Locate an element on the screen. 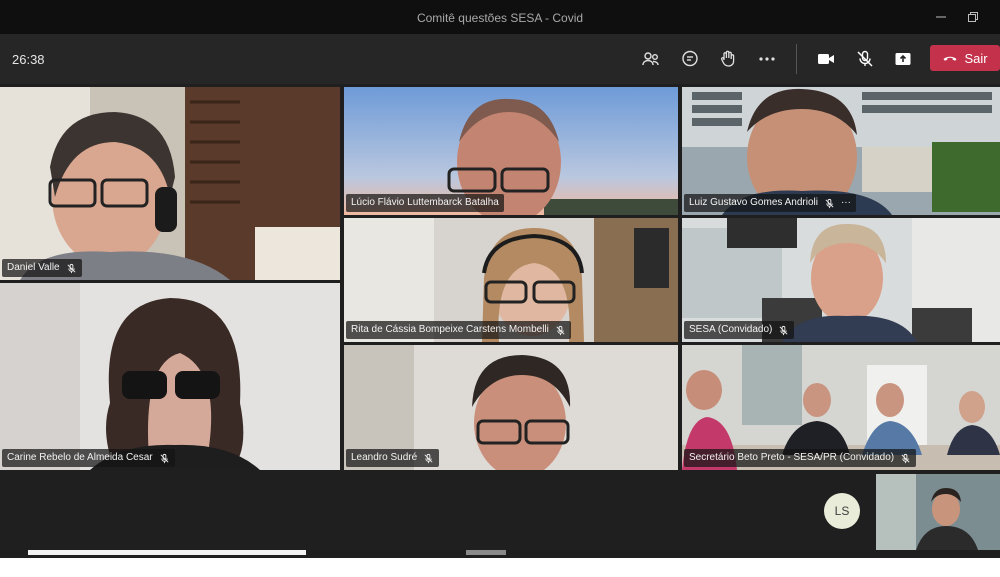  camera-icon is located at coordinates (826, 59).